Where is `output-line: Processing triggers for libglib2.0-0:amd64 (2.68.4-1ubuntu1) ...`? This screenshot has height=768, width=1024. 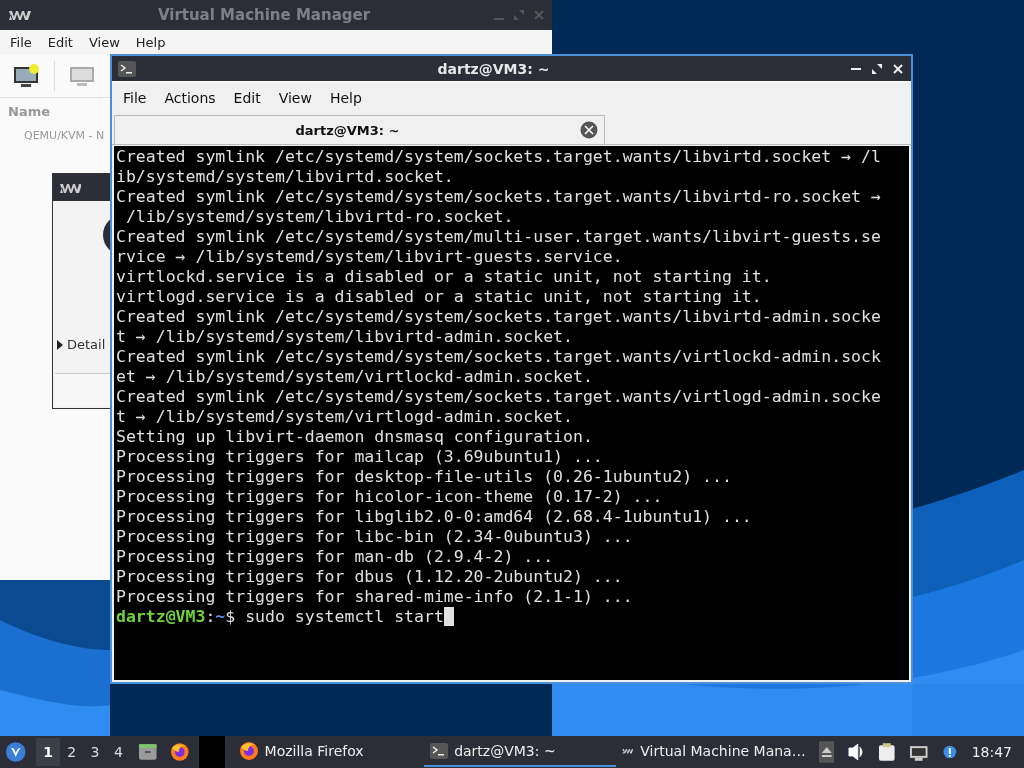 output-line: Processing triggers for libglib2.0-0:amd64 (2.68.4-1ubuntu1) ... is located at coordinates (434, 517).